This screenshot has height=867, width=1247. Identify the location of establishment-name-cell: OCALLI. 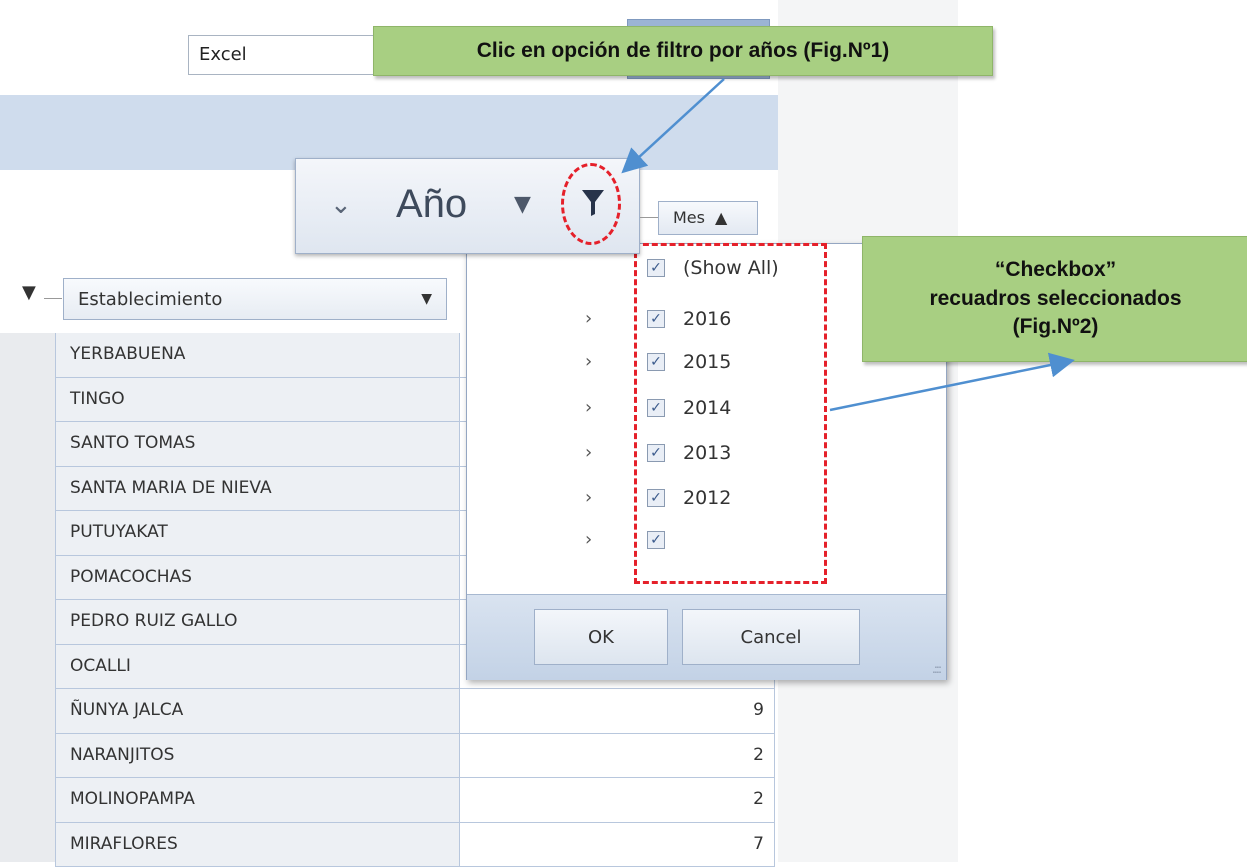
(257, 667).